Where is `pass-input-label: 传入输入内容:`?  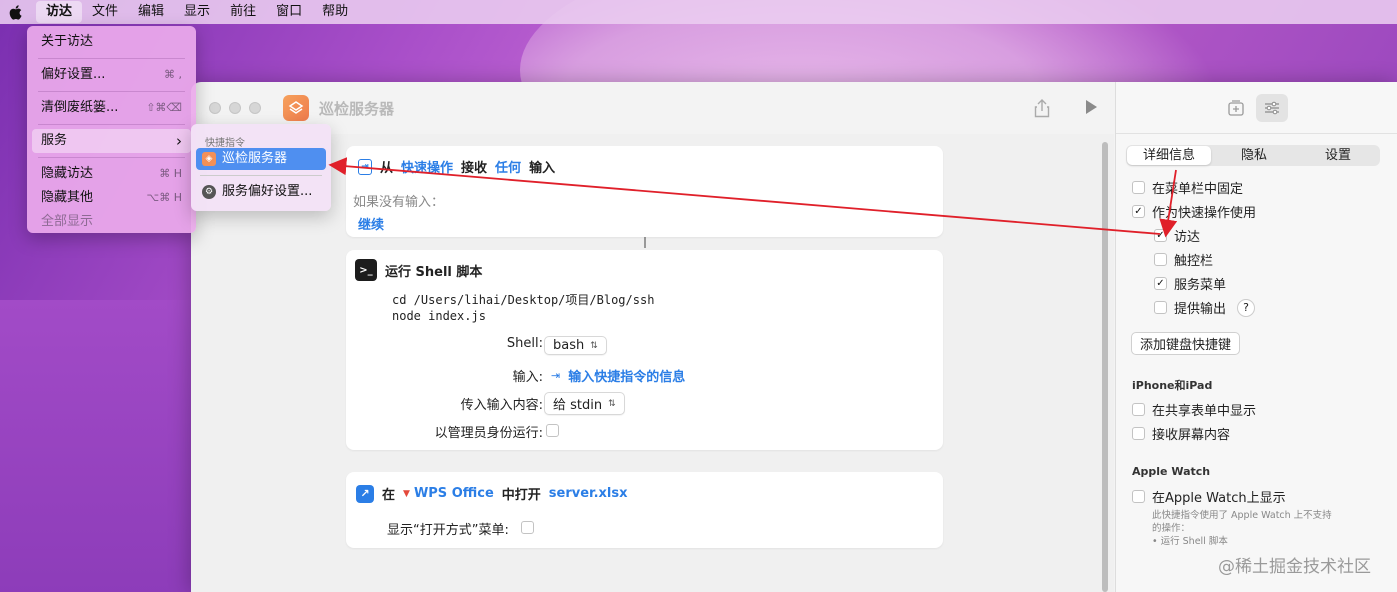 pass-input-label: 传入输入内容: is located at coordinates (501, 405).